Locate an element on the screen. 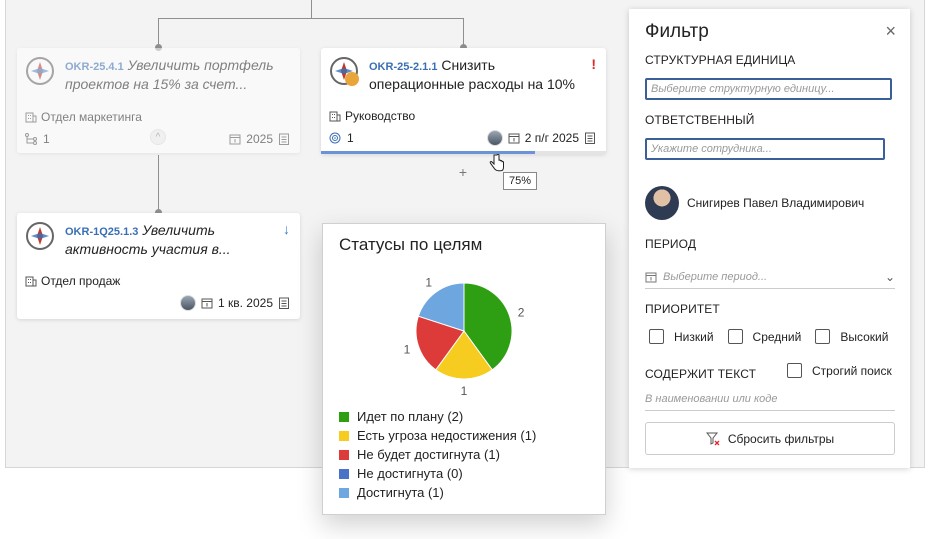  add-child-button: + is located at coordinates (463, 172).